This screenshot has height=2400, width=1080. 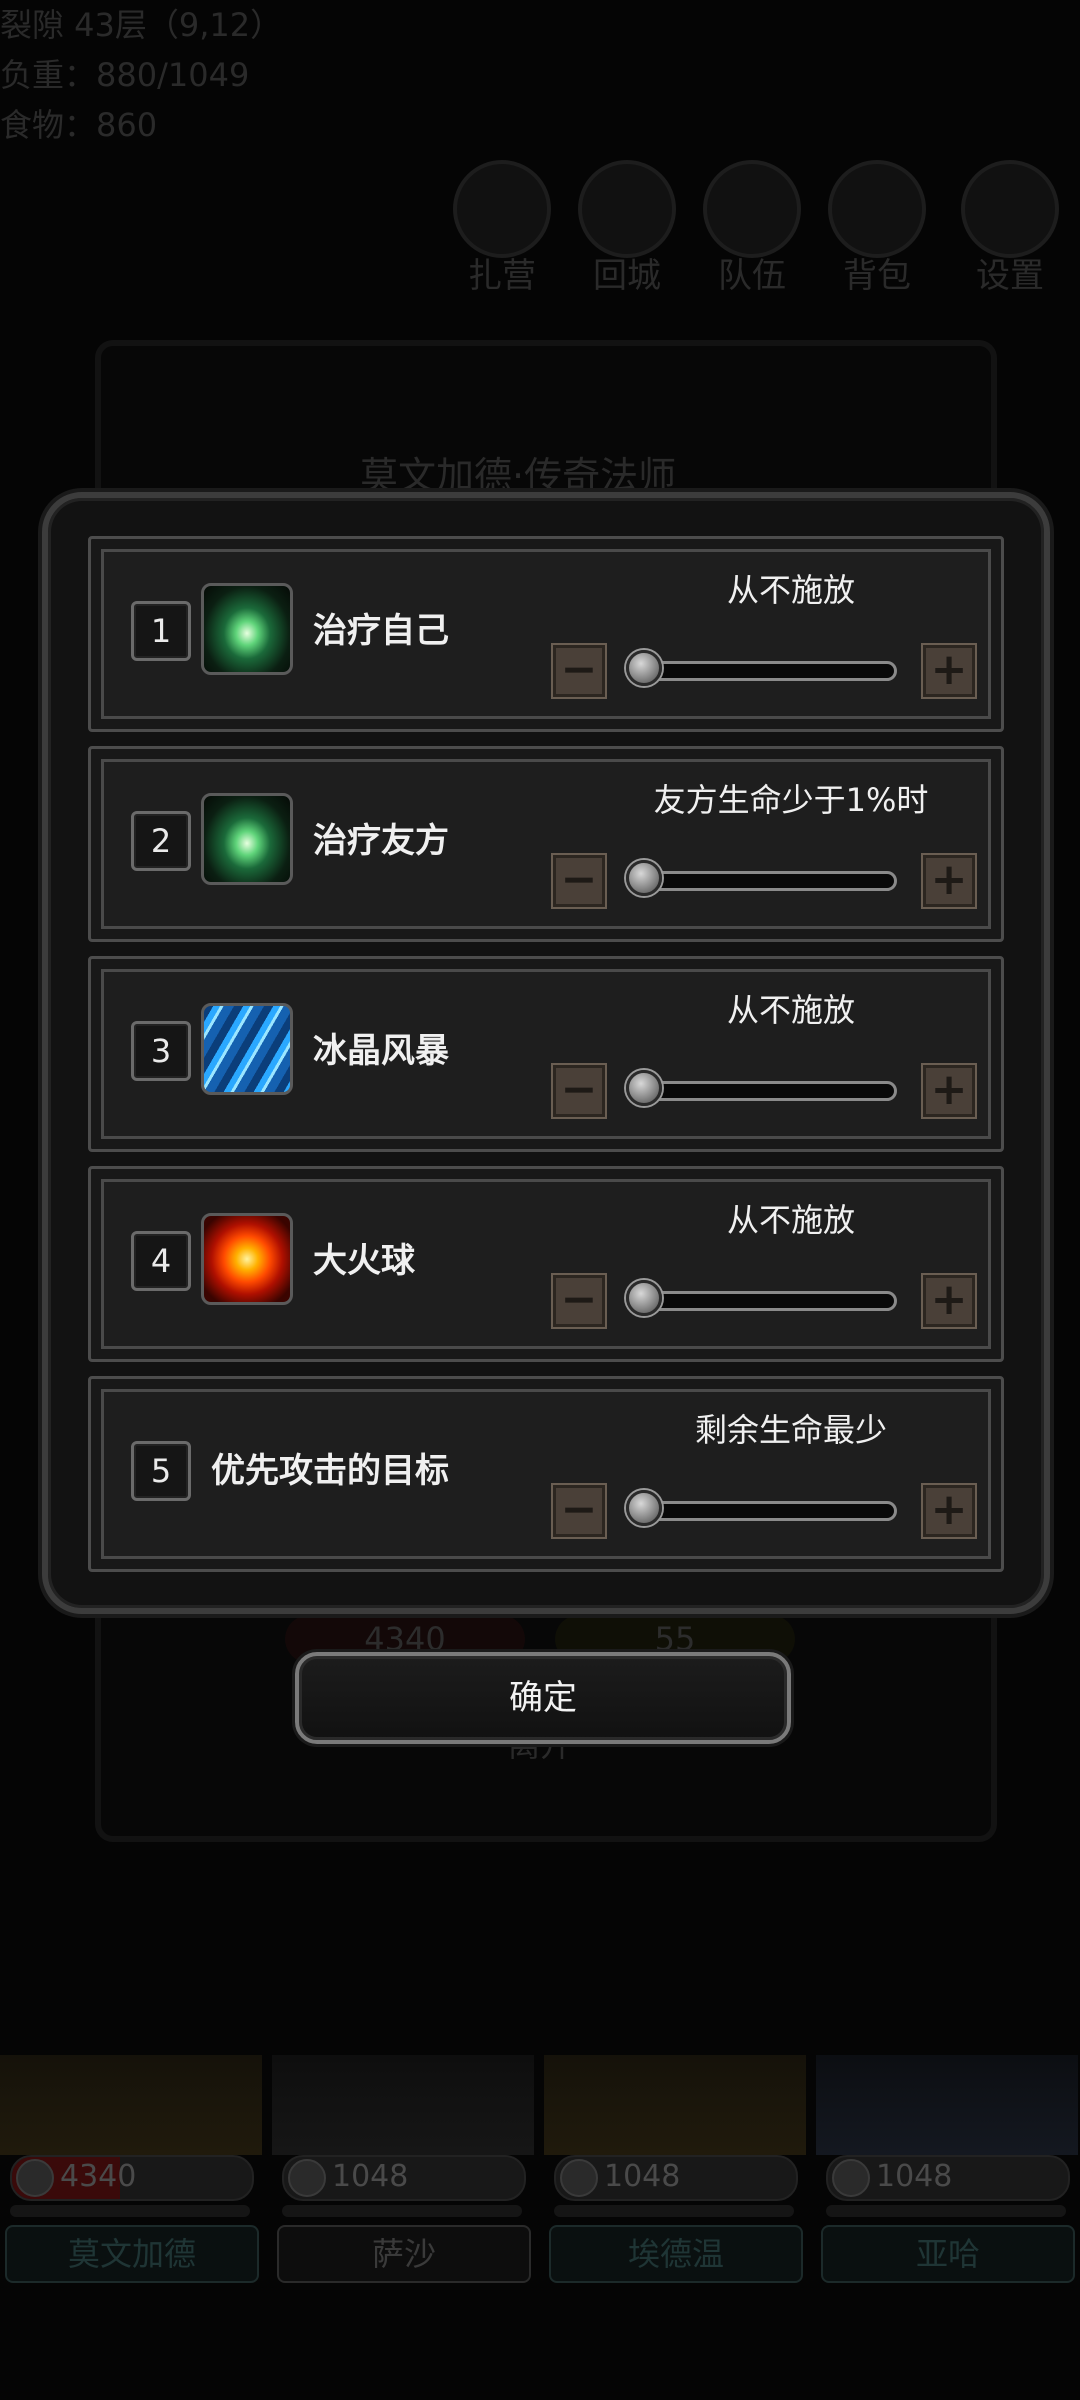 What do you see at coordinates (381, 1051) in the screenshot?
I see `skill-name: 冰晶风暴` at bounding box center [381, 1051].